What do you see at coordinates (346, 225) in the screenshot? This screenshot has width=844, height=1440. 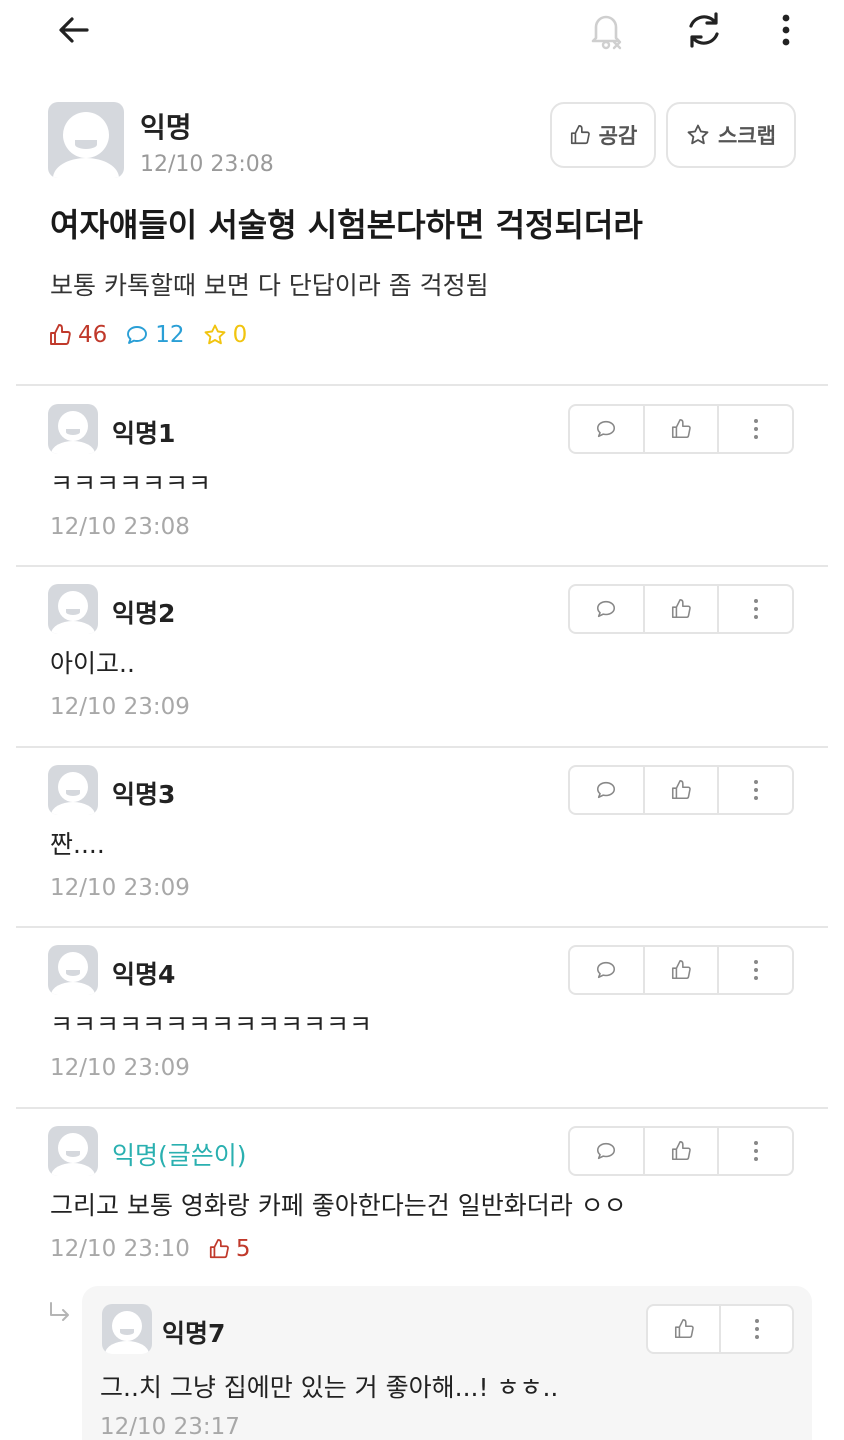 I see `post-title: 여자얘들이 서술형 시험본다하면 걱정되더라` at bounding box center [346, 225].